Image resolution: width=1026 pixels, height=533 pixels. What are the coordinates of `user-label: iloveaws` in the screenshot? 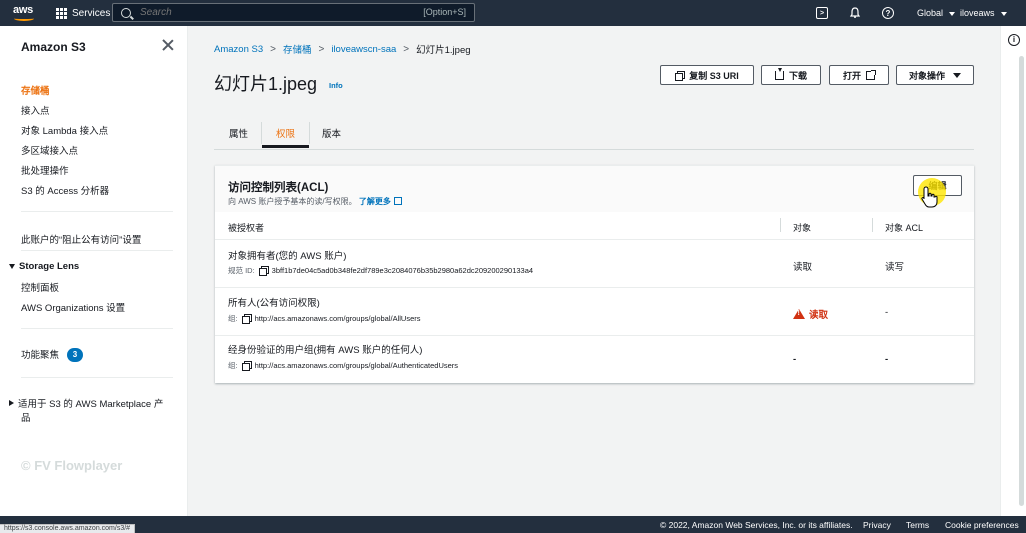 It's located at (977, 13).